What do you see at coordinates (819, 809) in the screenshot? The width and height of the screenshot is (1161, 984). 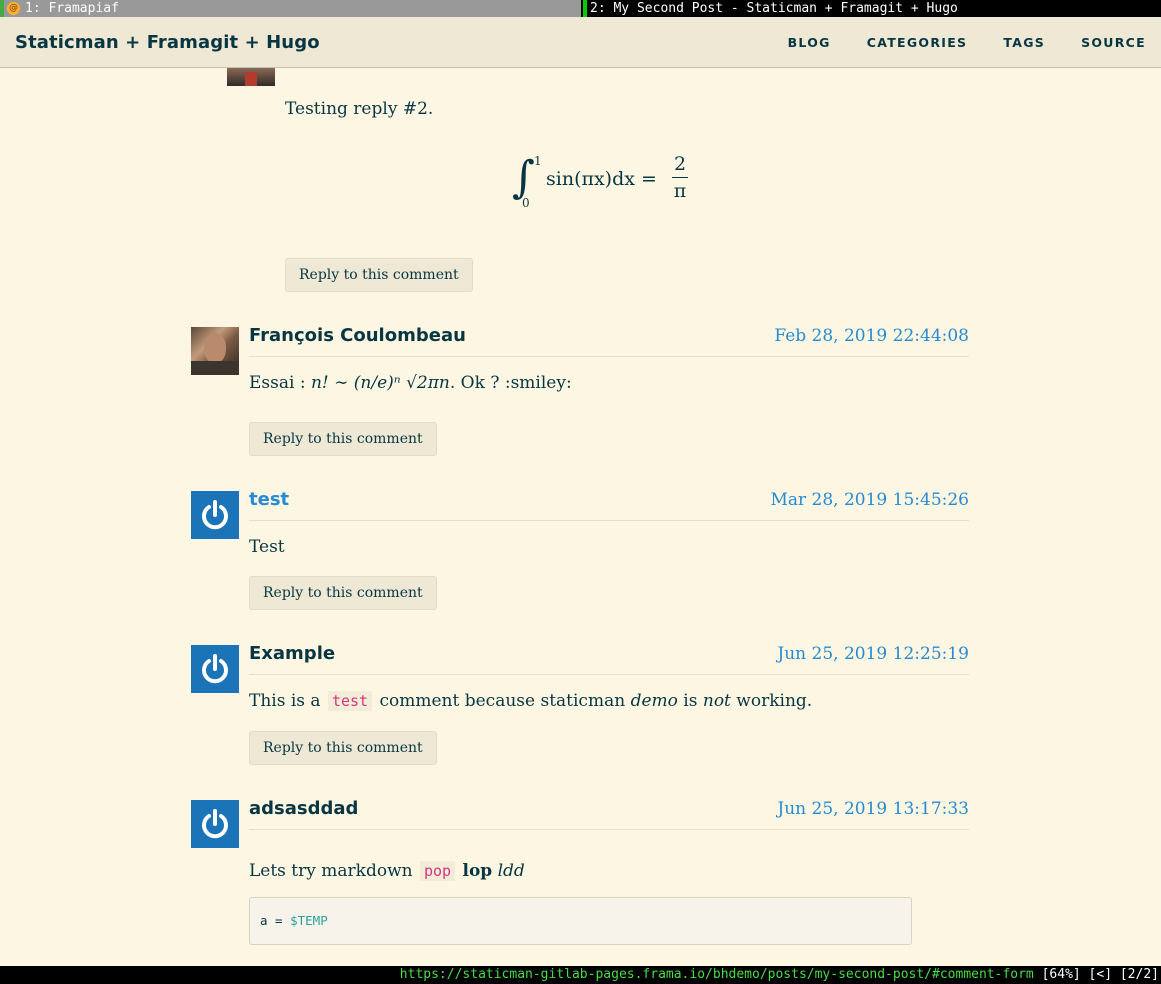 I see `comment-date: Jun 25, 2019 13:17:33` at bounding box center [819, 809].